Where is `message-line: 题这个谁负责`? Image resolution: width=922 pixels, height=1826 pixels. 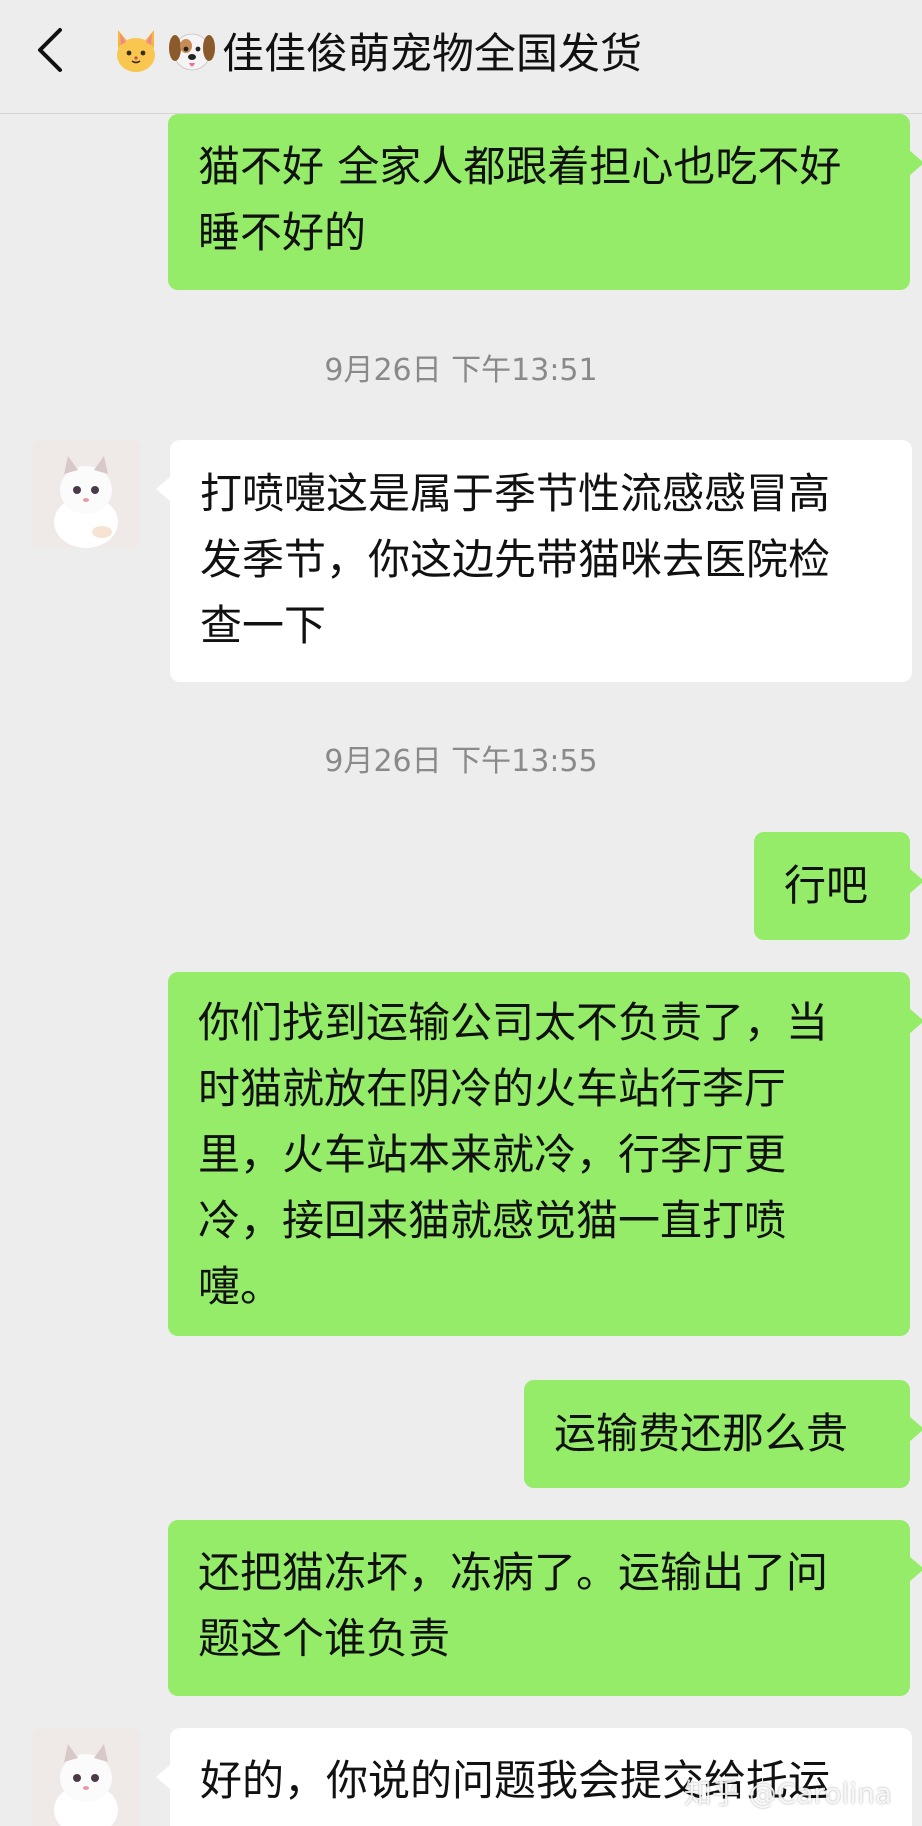
message-line: 题这个谁负责 is located at coordinates (324, 1638).